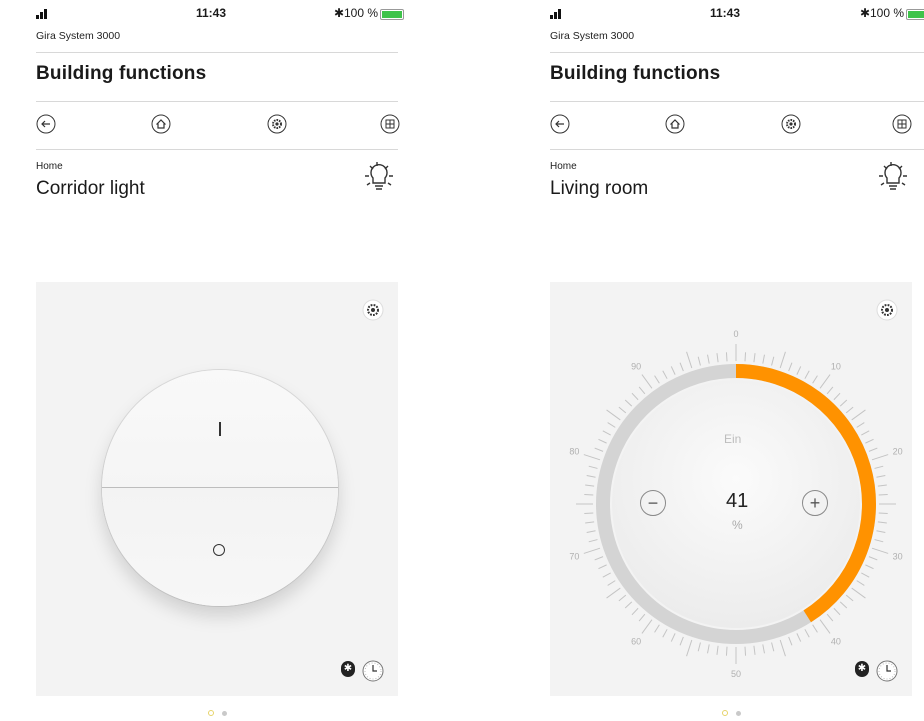 The width and height of the screenshot is (924, 721). I want to click on dial-unit: %, so click(737, 525).